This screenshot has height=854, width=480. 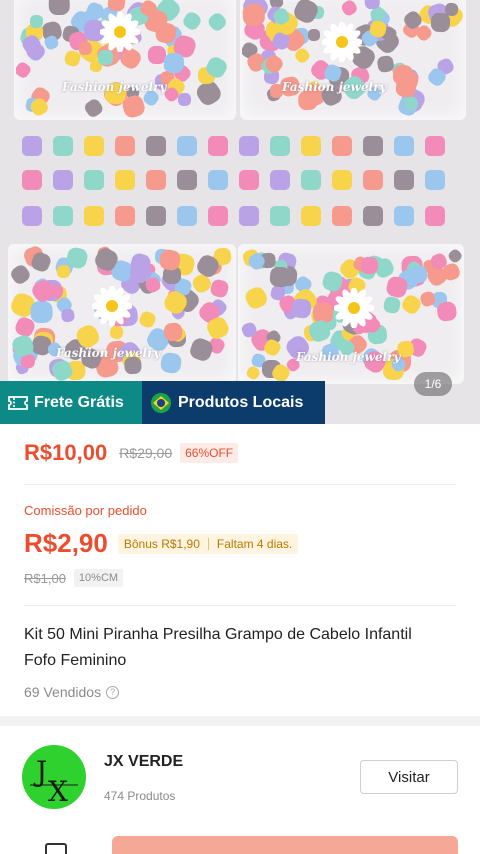 What do you see at coordinates (113, 692) in the screenshot?
I see `info-icon: ?` at bounding box center [113, 692].